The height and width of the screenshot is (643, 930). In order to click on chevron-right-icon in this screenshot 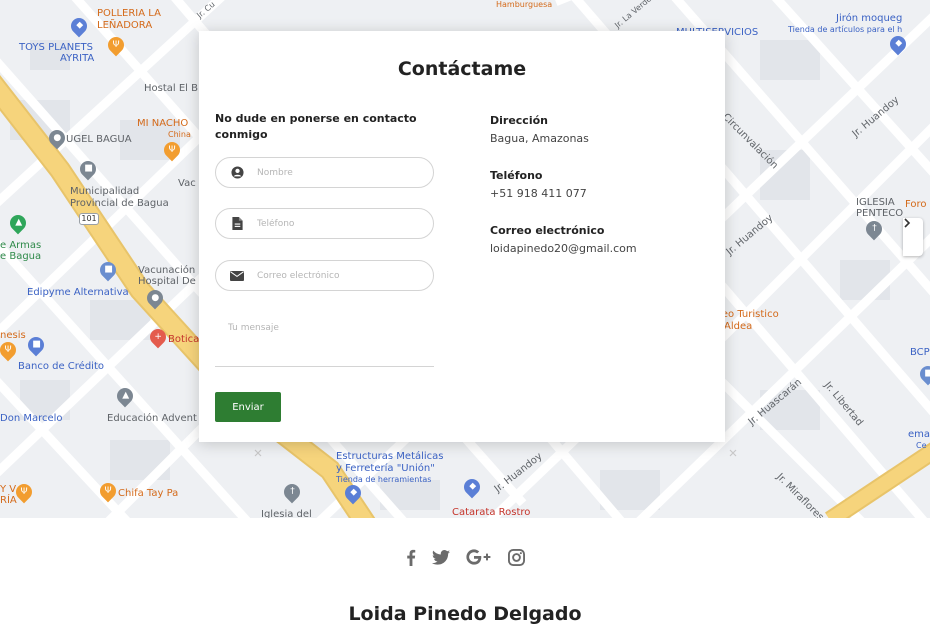, I will do `click(907, 223)`.